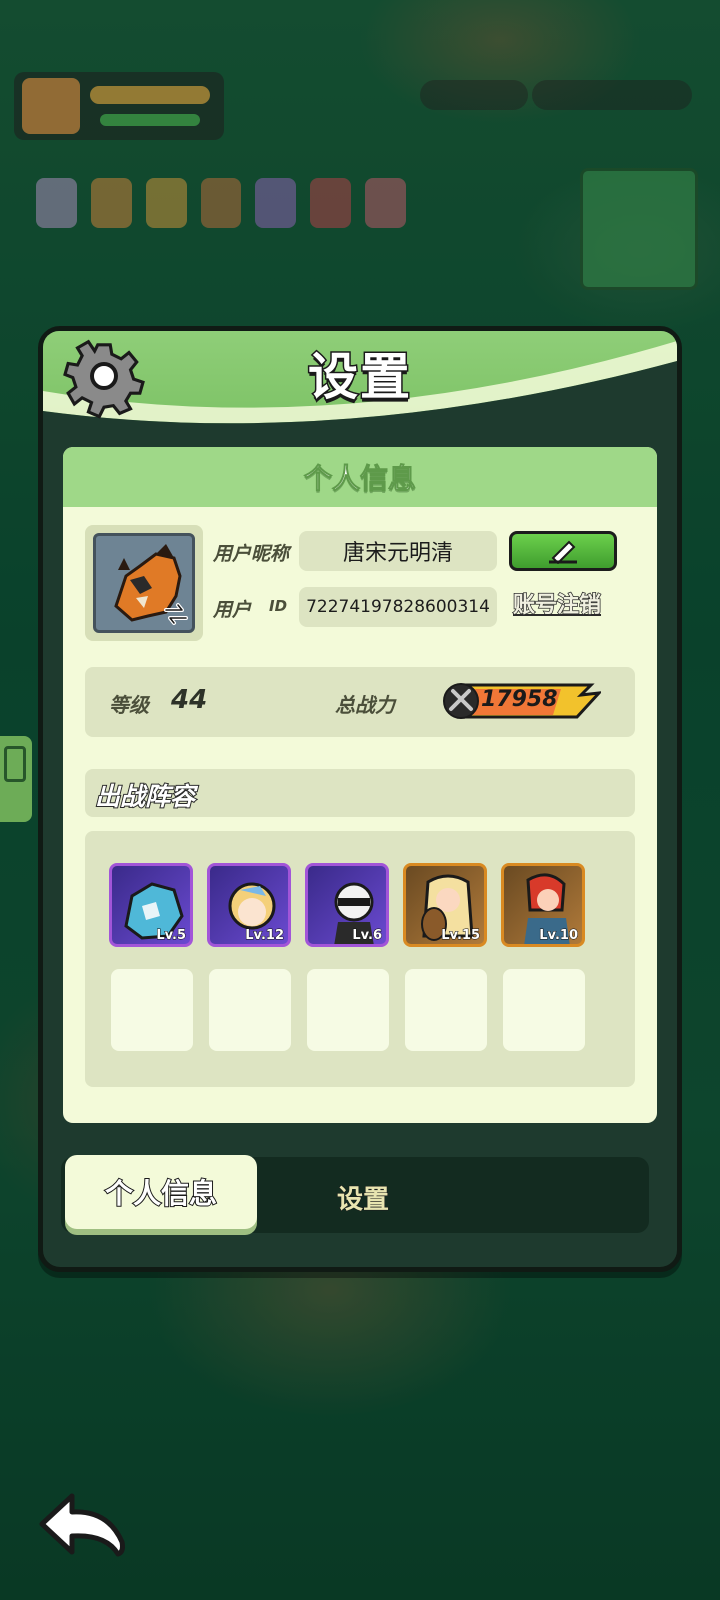 The width and height of the screenshot is (720, 1600). Describe the element at coordinates (278, 606) in the screenshot. I see `user-id-suffix: ID` at that location.